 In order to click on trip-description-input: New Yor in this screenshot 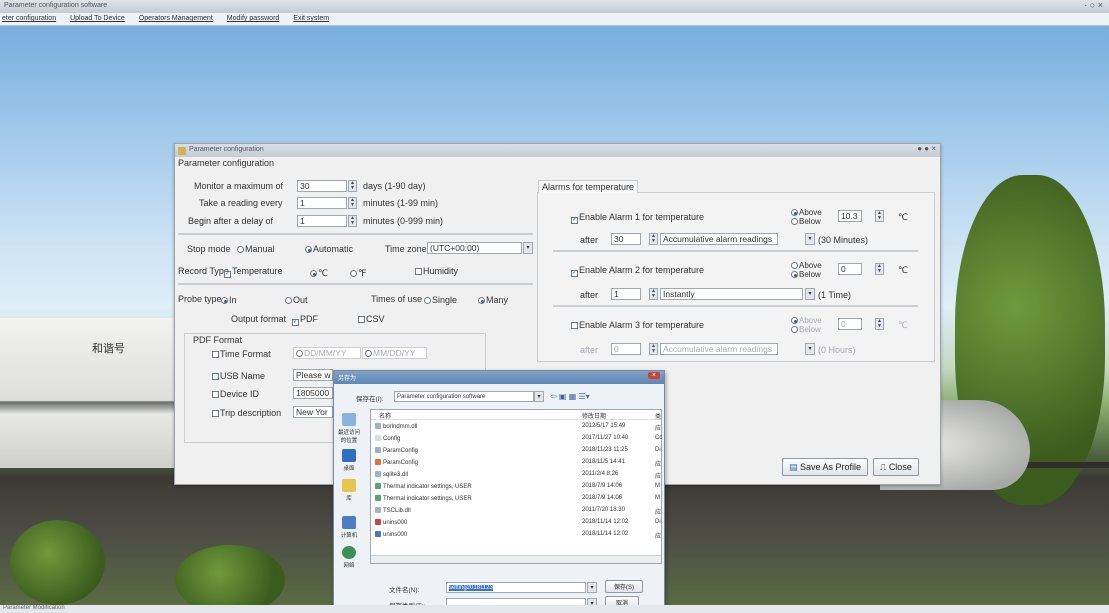, I will do `click(313, 412)`.